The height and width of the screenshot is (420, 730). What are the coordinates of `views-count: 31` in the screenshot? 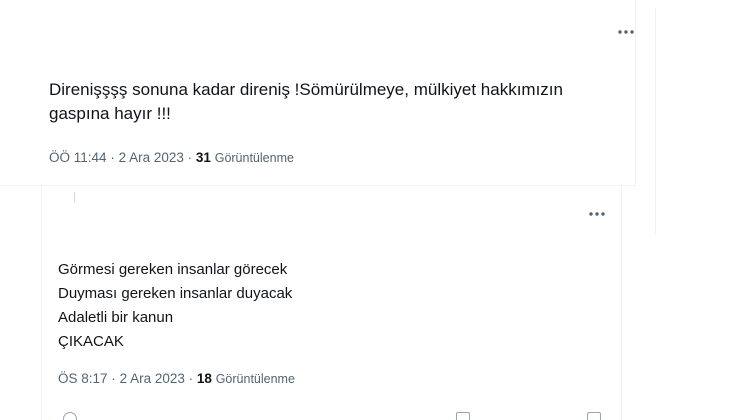 It's located at (203, 157).